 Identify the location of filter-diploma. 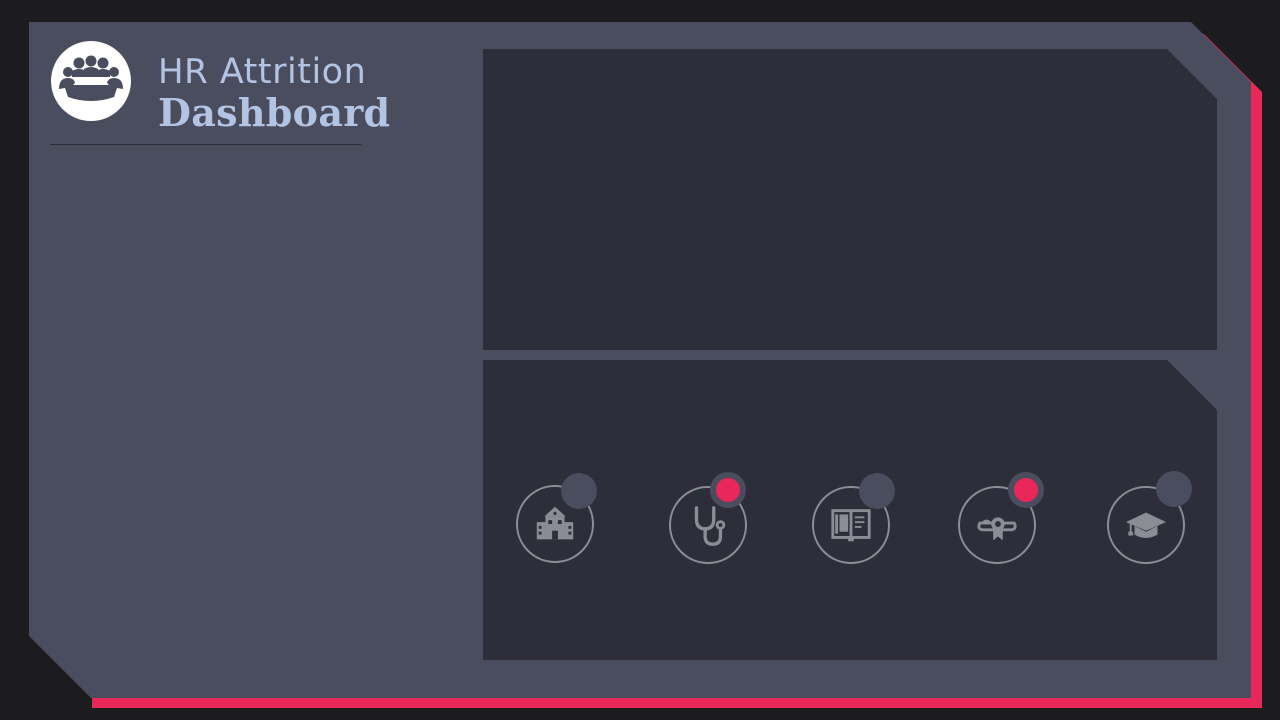
(1001, 518).